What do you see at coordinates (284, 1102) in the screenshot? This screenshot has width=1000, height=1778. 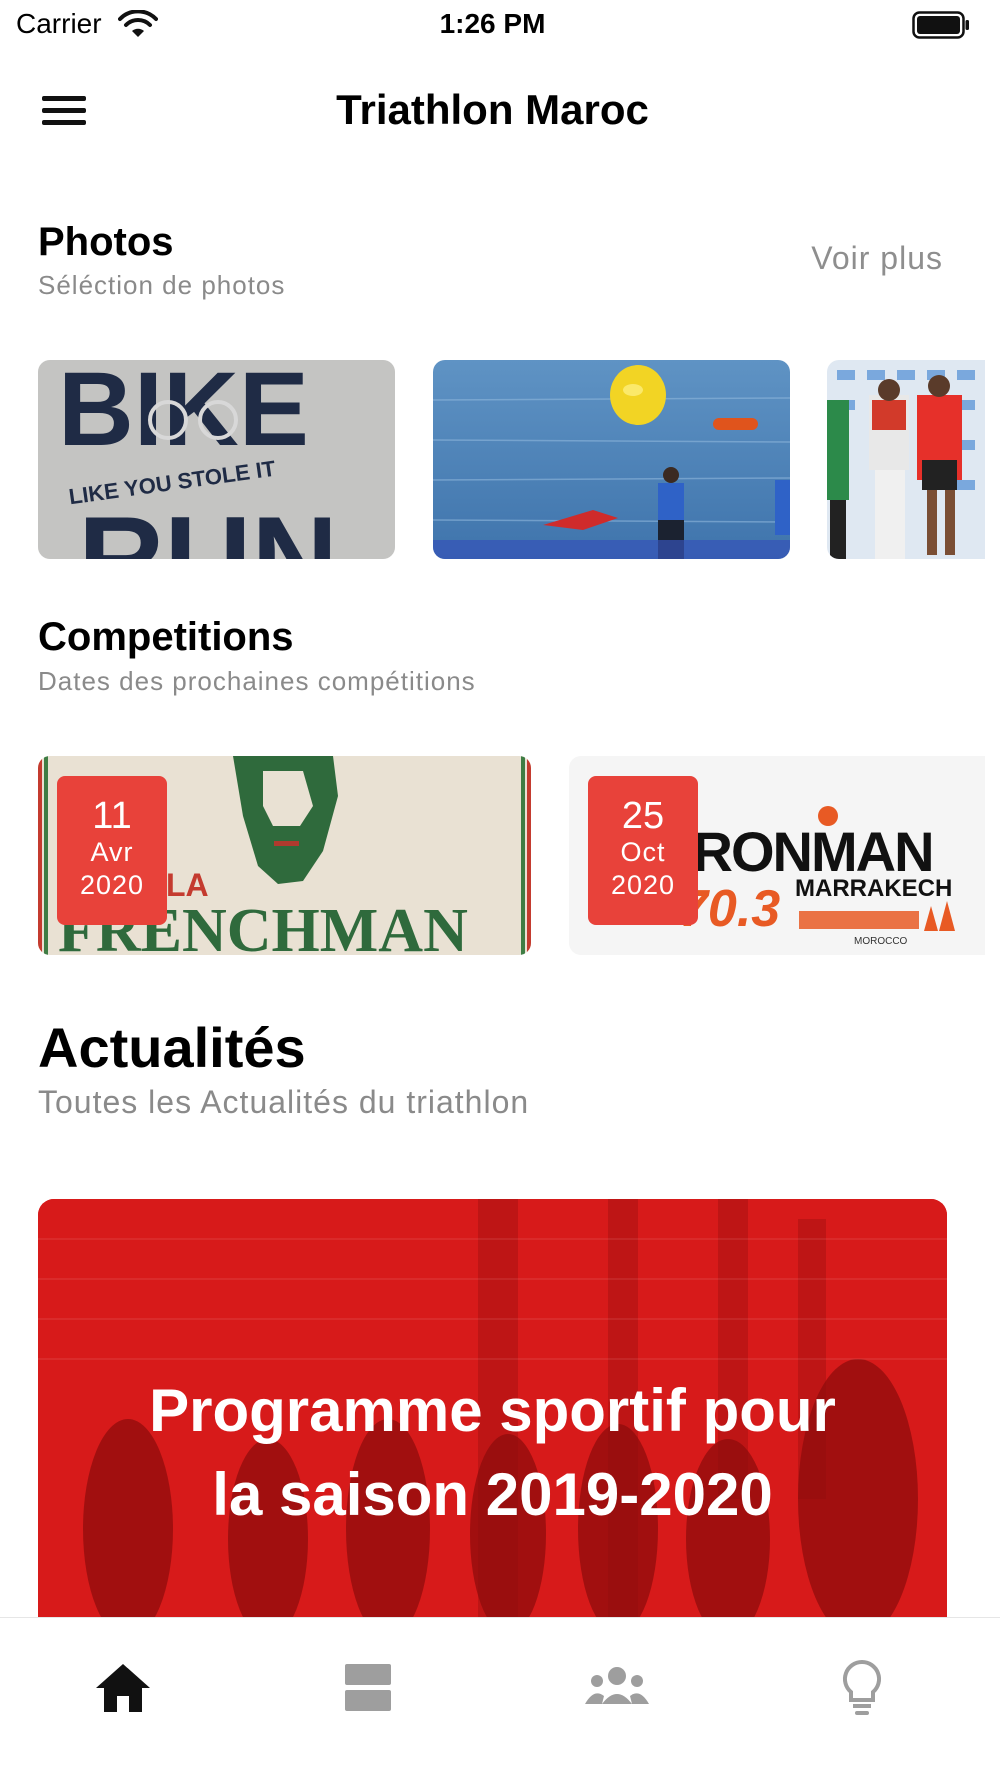 I see `news-subtitle: Toutes les Actualités du triathlon` at bounding box center [284, 1102].